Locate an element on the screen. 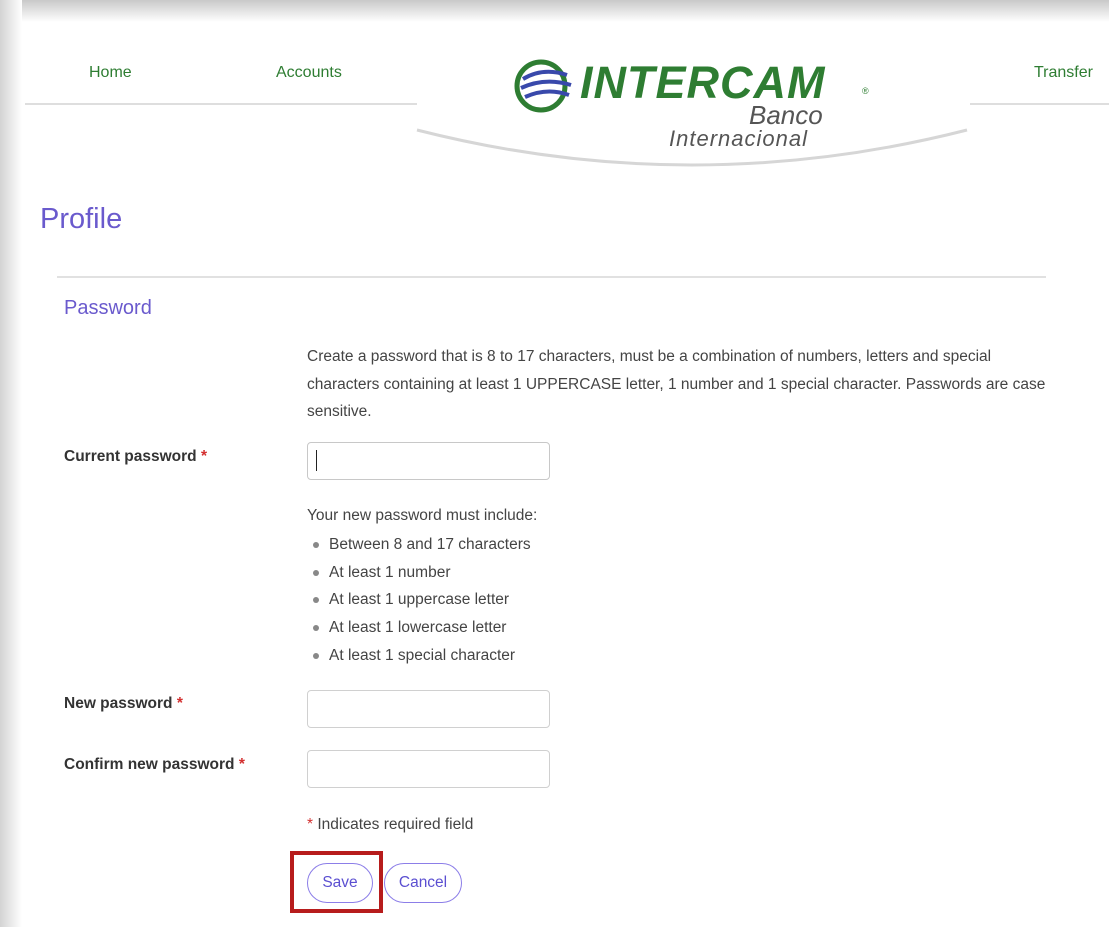 This screenshot has width=1109, height=927. window-shadow-top is located at coordinates (554, 11).